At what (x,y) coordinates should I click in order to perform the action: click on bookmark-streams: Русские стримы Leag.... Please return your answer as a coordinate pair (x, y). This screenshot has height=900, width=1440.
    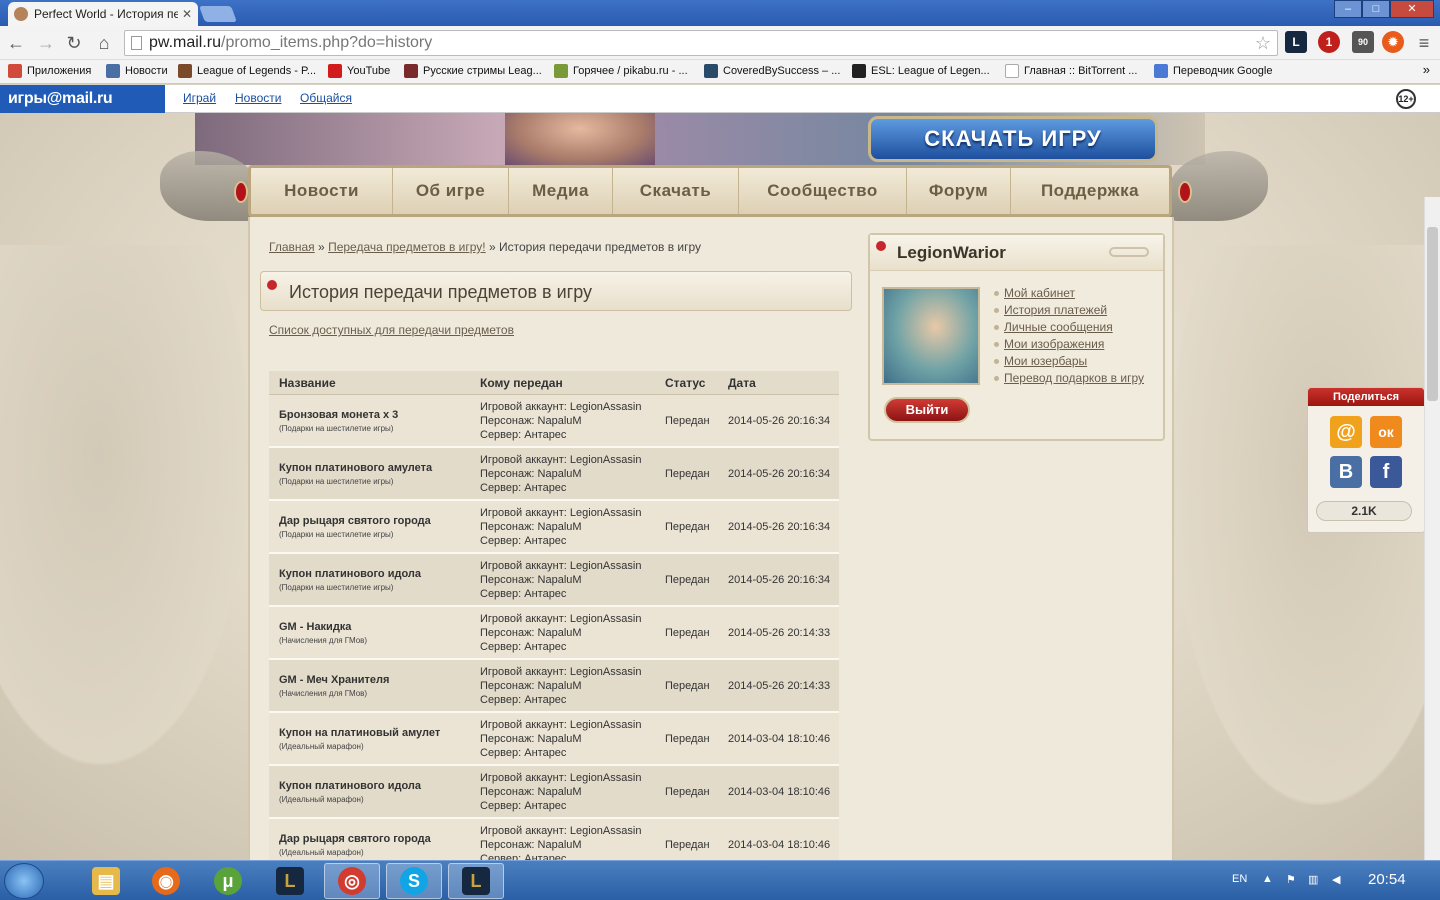
    Looking at the image, I should click on (473, 71).